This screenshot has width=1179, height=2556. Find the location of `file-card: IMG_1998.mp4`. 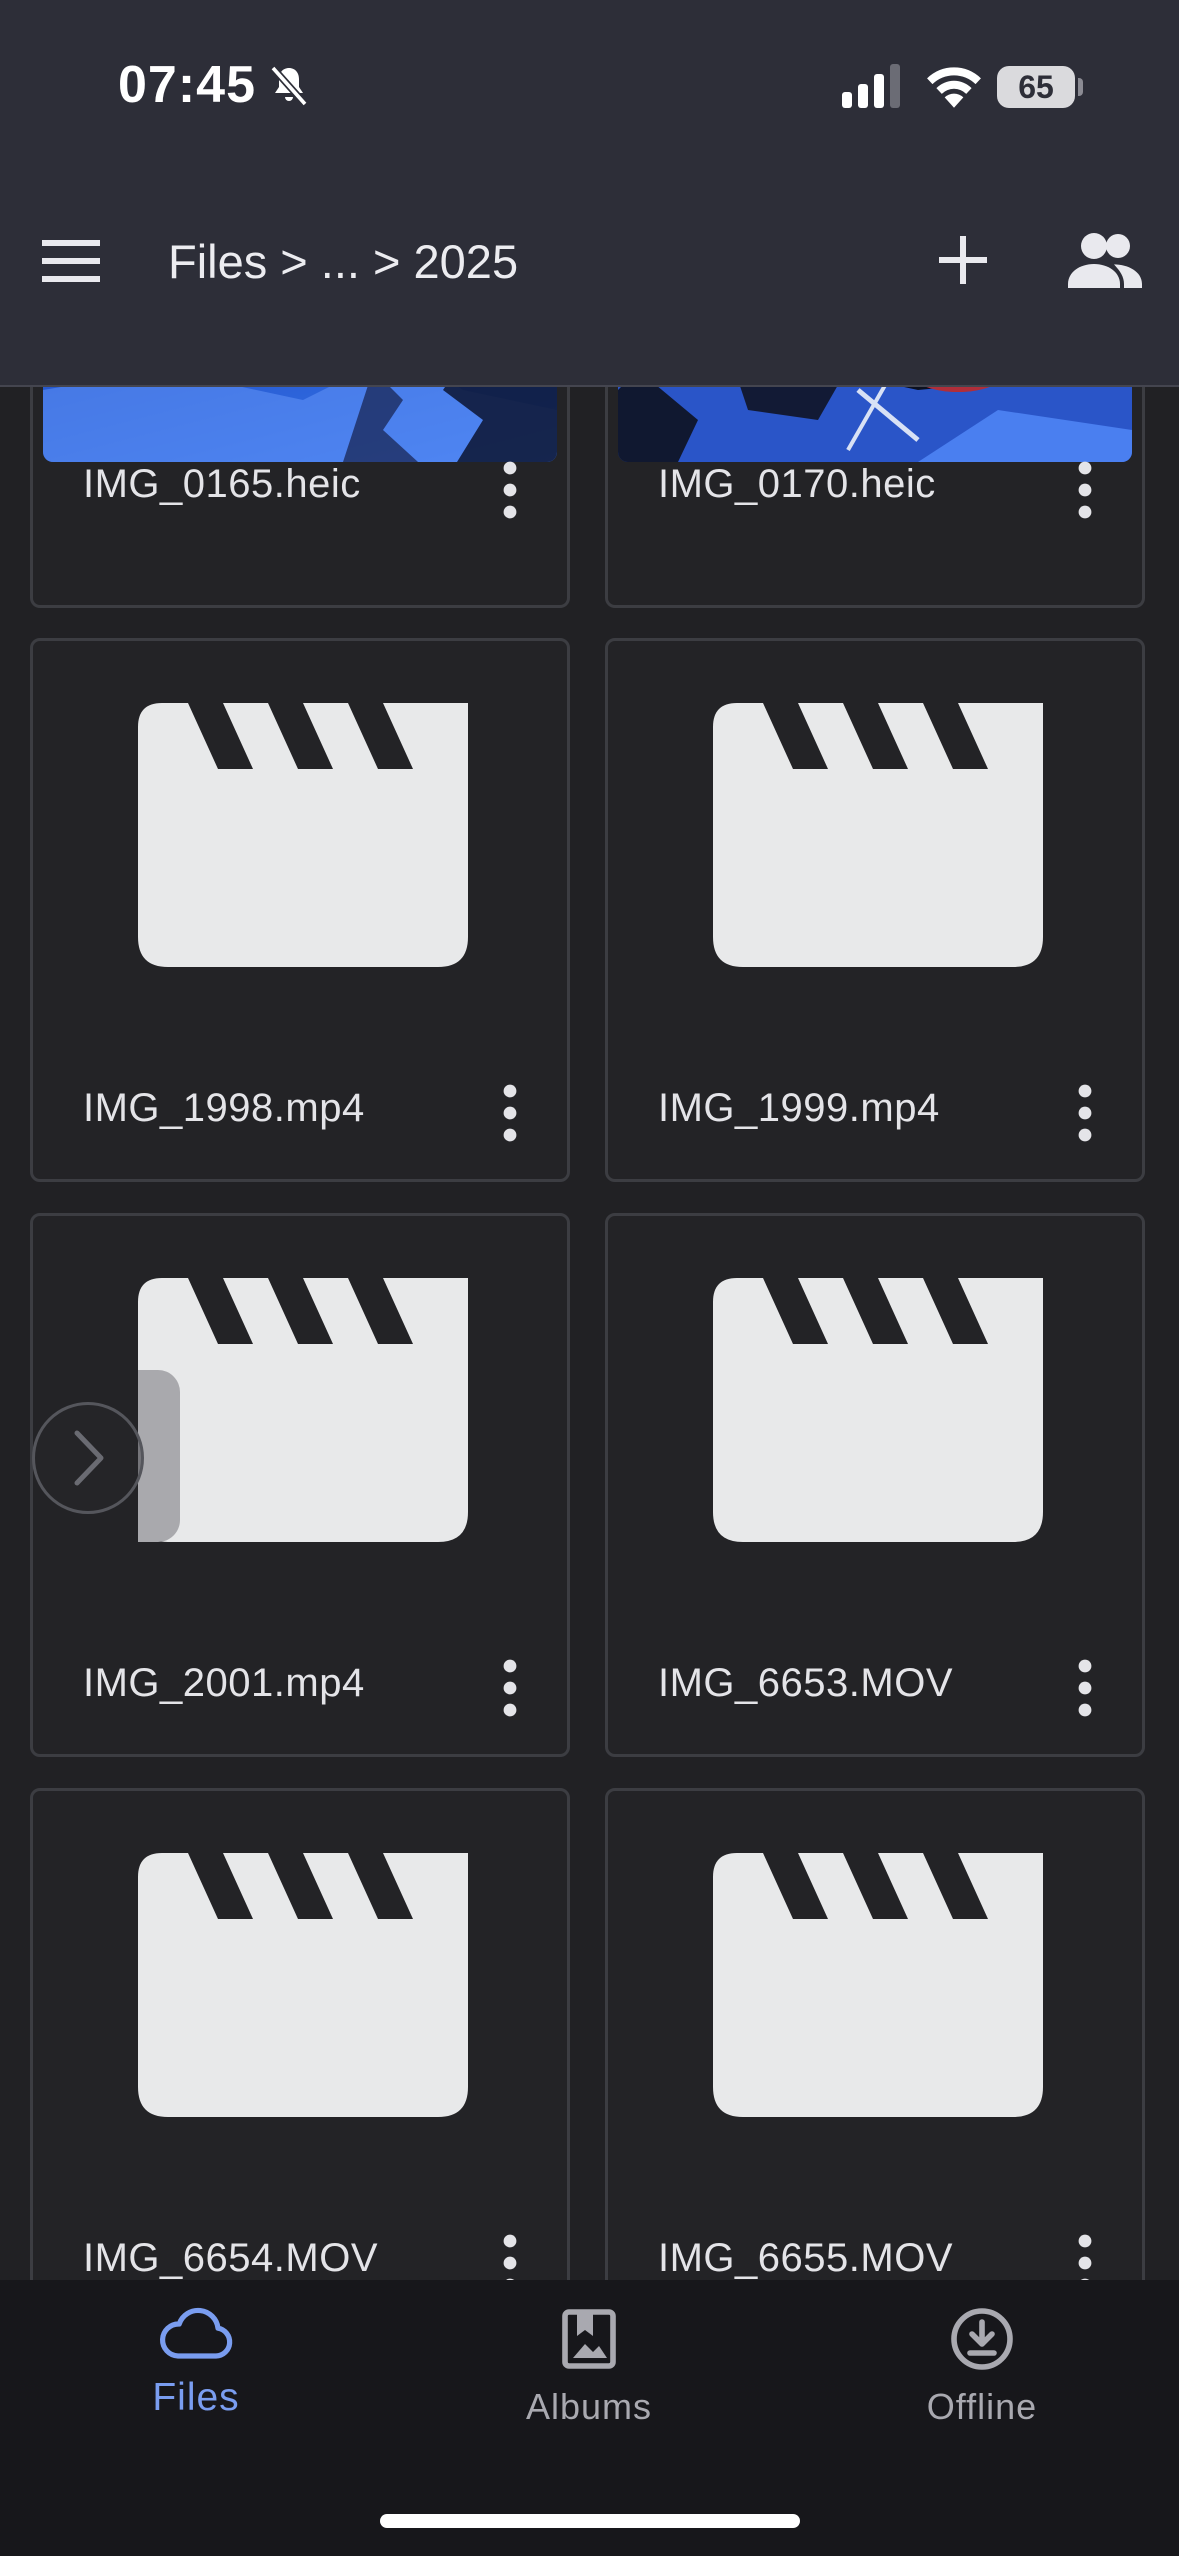

file-card: IMG_1998.mp4 is located at coordinates (300, 910).